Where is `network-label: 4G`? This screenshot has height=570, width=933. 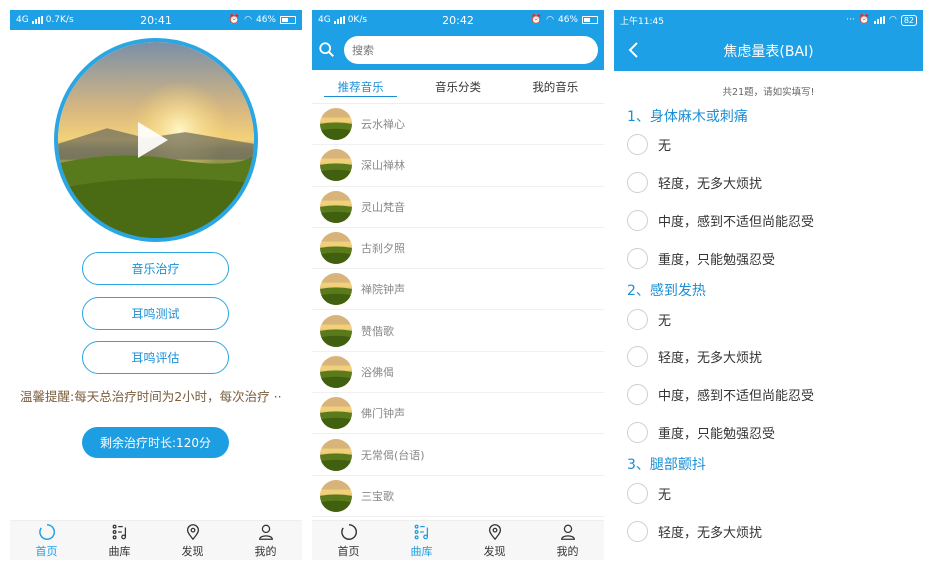
network-label: 4G is located at coordinates (22, 20).